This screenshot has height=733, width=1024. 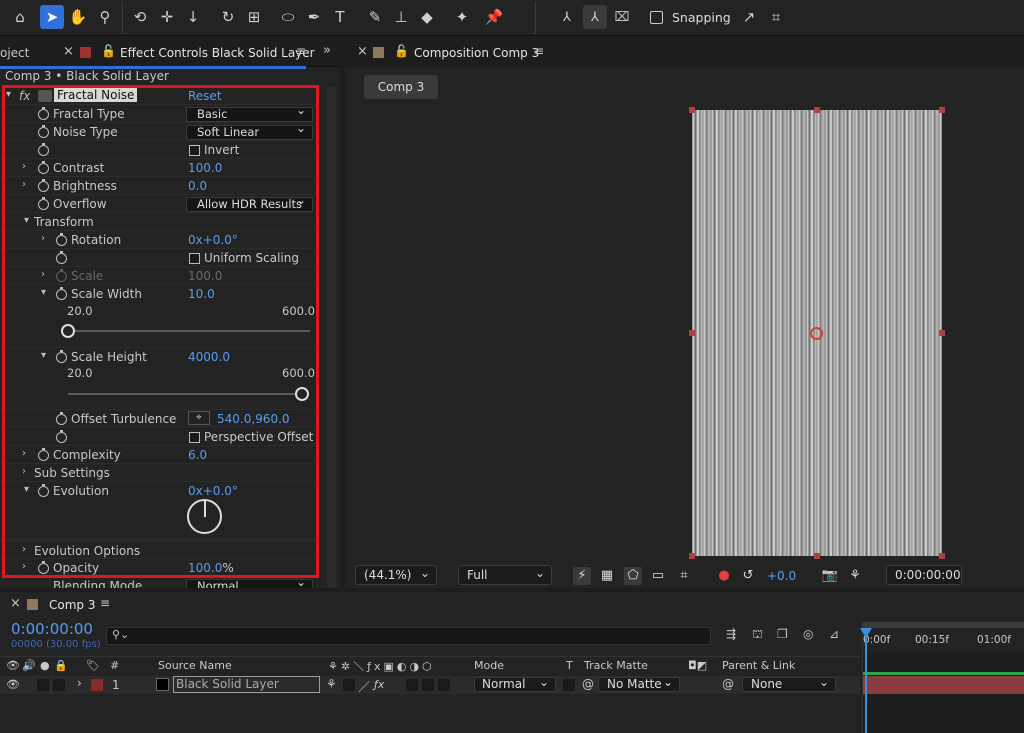 What do you see at coordinates (78, 17) in the screenshot?
I see `hand-icon: ✋` at bounding box center [78, 17].